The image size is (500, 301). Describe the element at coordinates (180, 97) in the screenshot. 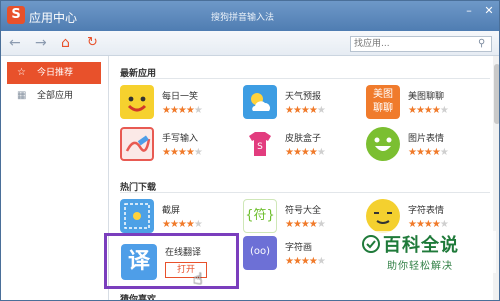

I see `app-name: 每日一笑` at that location.